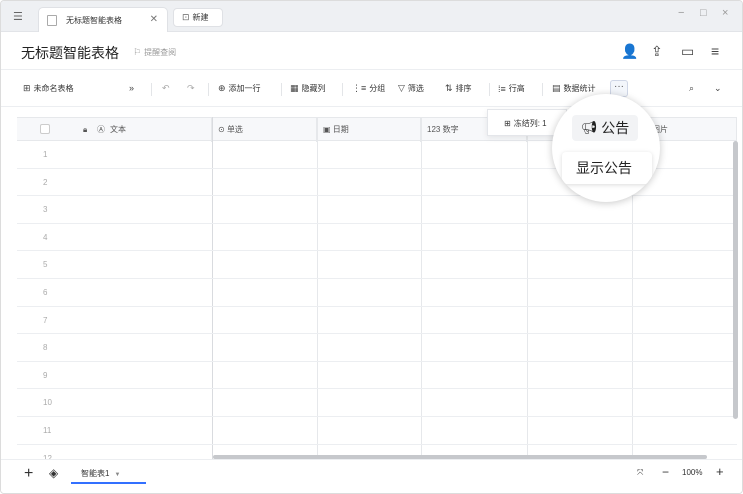 This screenshot has width=743, height=494. What do you see at coordinates (463, 88) in the screenshot?
I see `sort-label: 排序` at bounding box center [463, 88].